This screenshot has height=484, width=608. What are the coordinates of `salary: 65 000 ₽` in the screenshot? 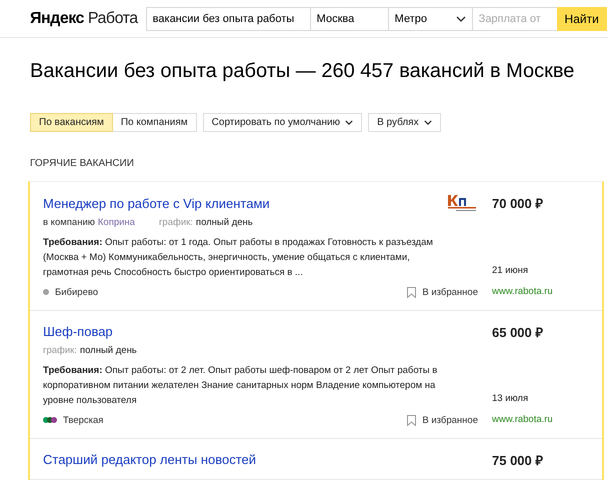 It's located at (518, 332).